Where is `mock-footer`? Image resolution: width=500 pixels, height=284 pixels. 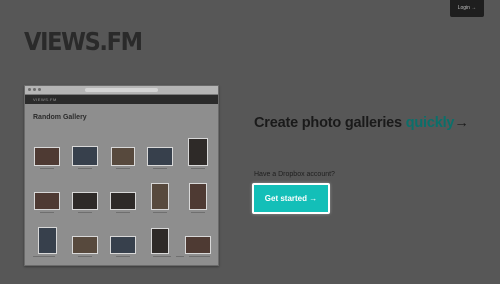
mock-footer is located at coordinates (121, 257).